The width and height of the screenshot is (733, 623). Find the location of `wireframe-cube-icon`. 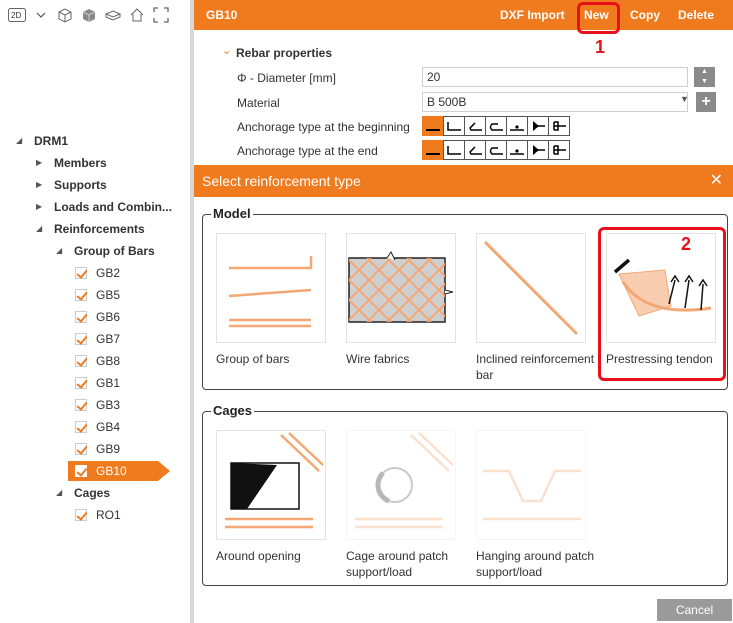

wireframe-cube-icon is located at coordinates (65, 15).